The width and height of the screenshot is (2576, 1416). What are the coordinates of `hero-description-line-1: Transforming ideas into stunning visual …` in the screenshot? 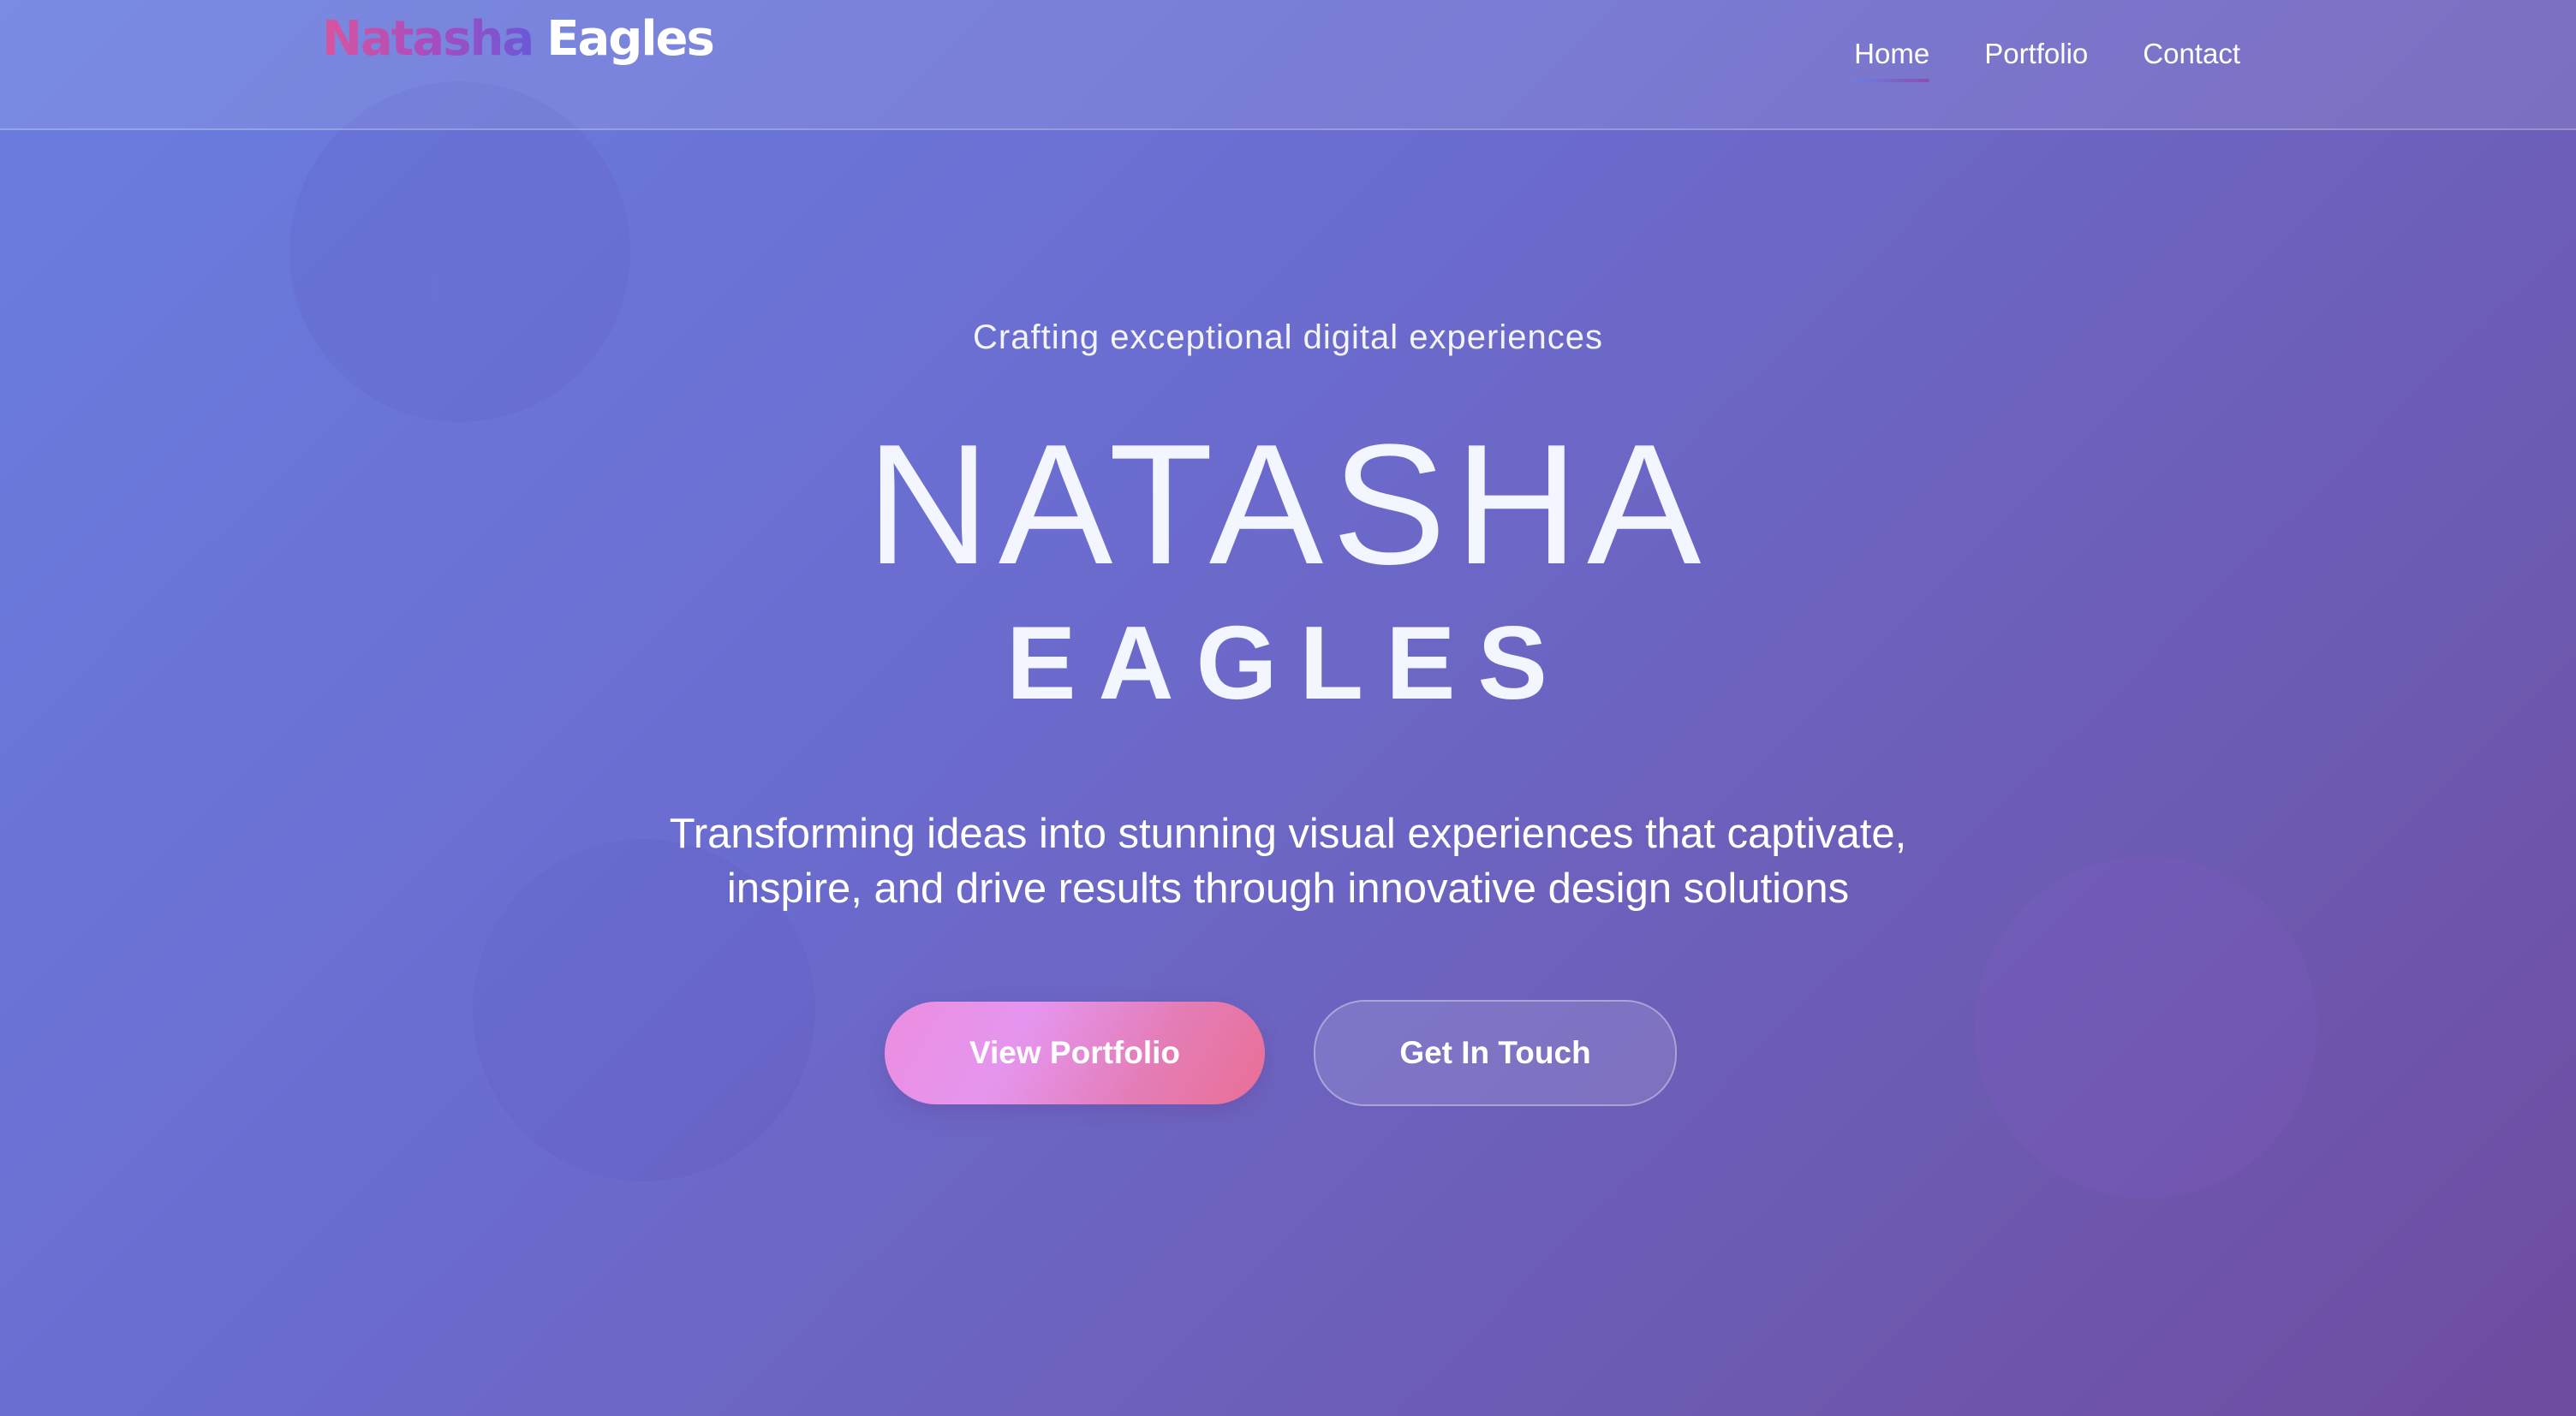 It's located at (1288, 834).